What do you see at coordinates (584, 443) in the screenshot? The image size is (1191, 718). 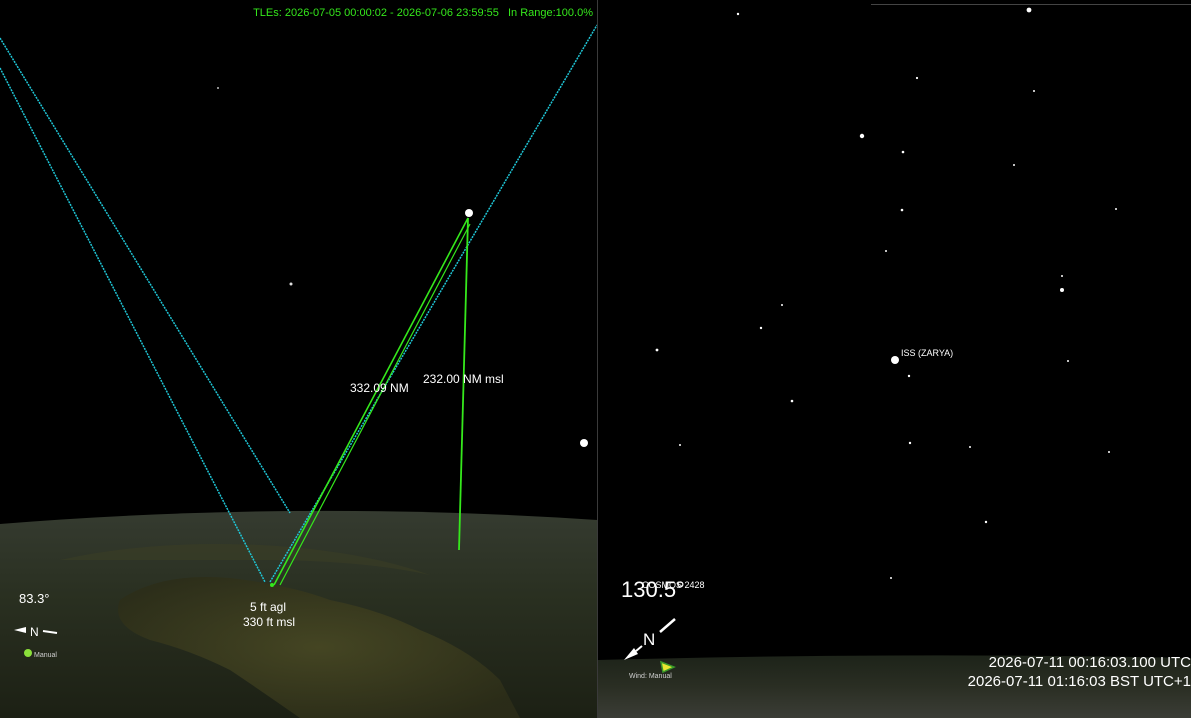 I see `bright-star` at bounding box center [584, 443].